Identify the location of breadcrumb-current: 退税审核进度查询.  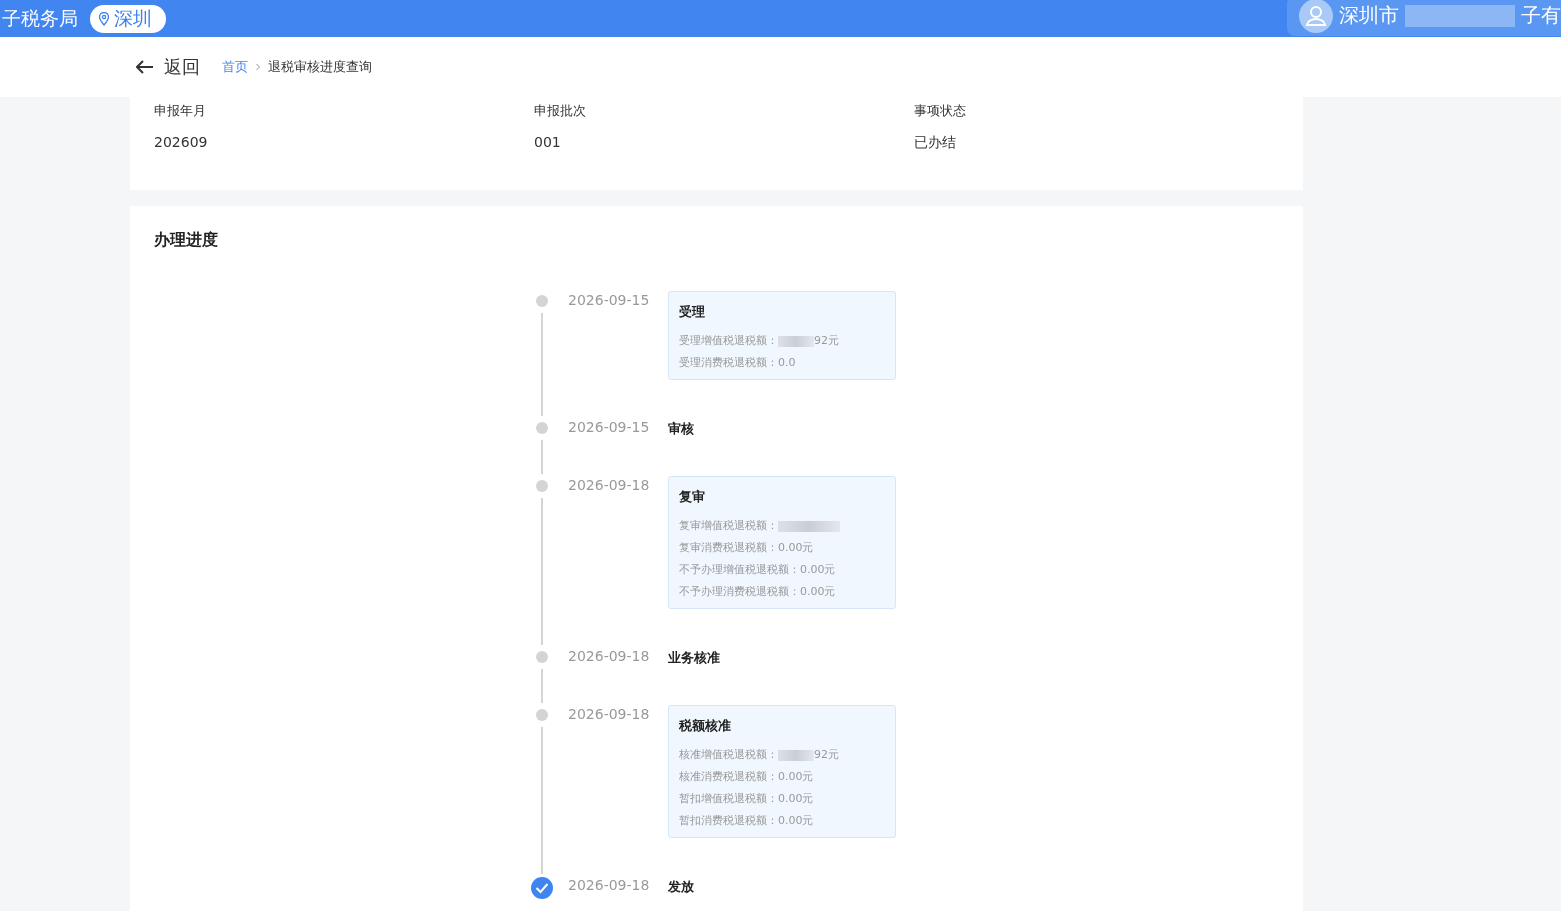
(320, 67).